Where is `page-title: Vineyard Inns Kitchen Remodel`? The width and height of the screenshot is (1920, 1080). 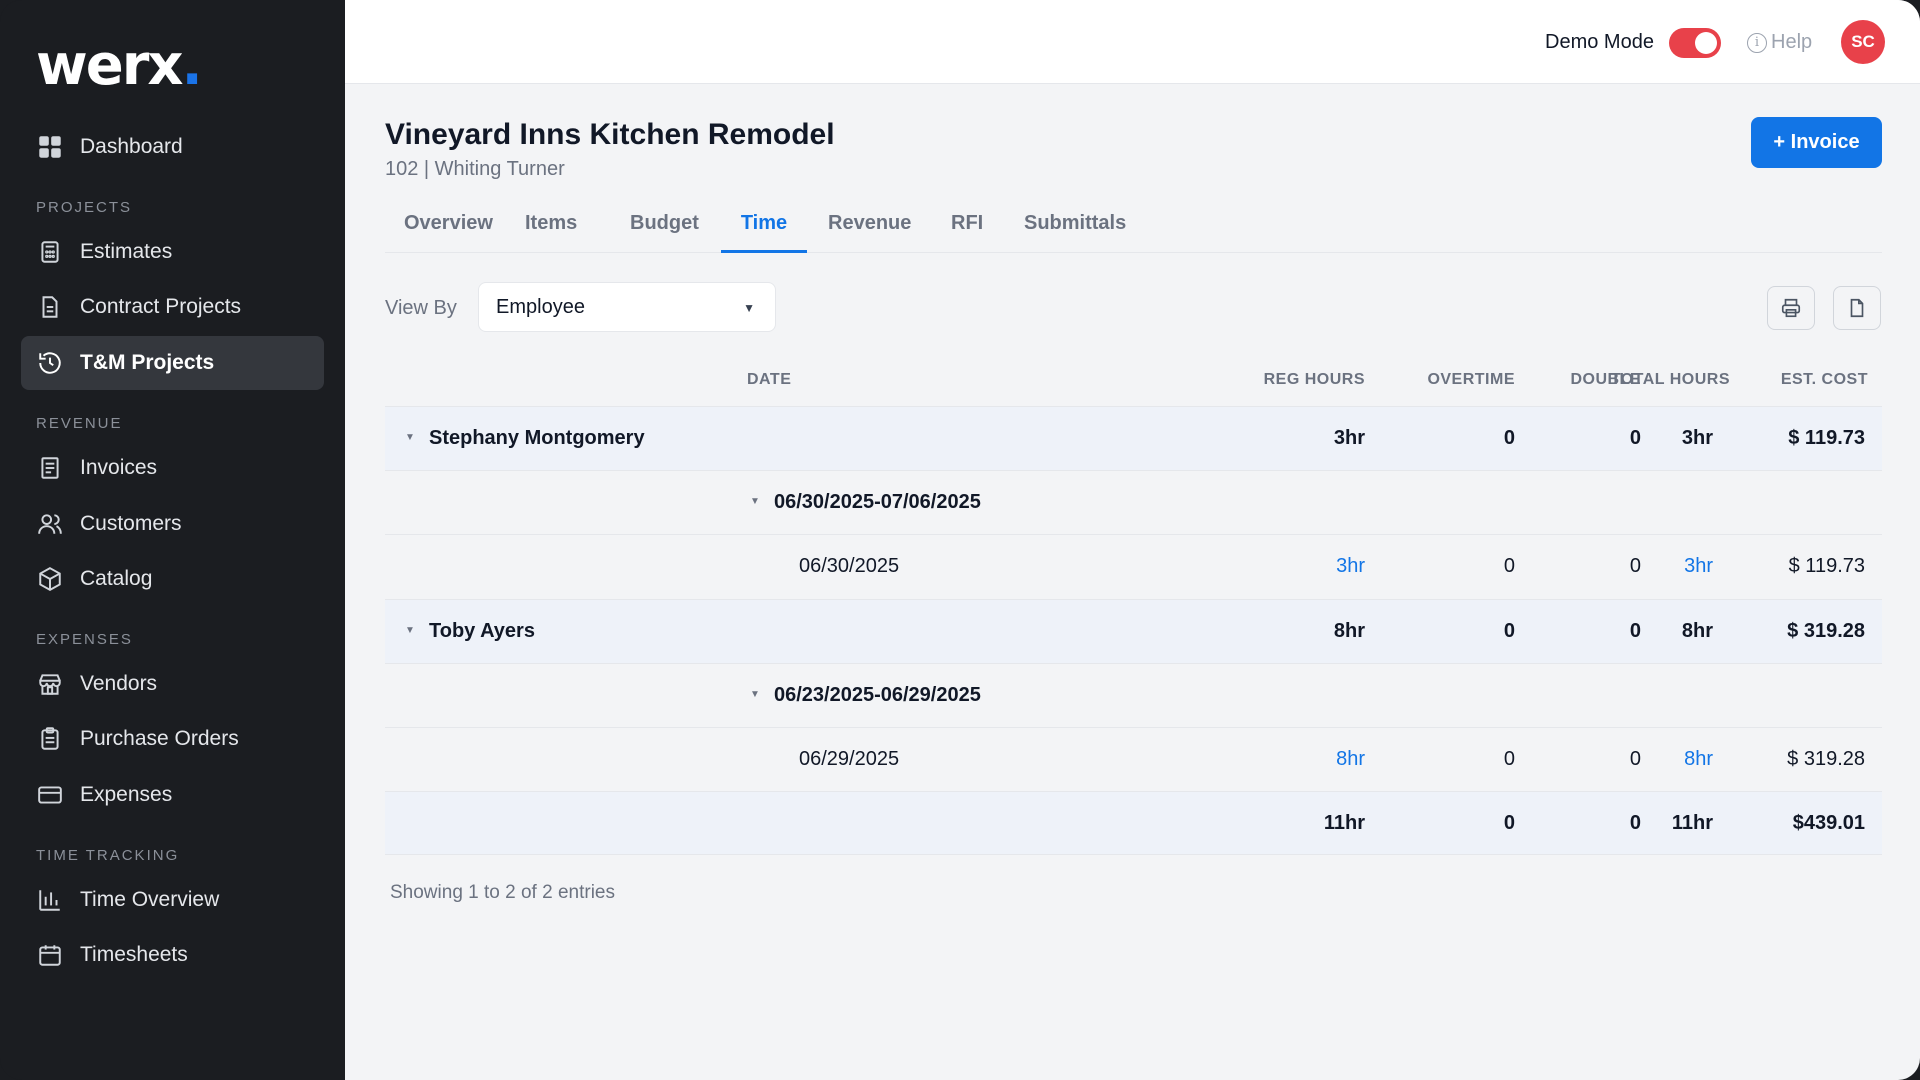 page-title: Vineyard Inns Kitchen Remodel is located at coordinates (610, 134).